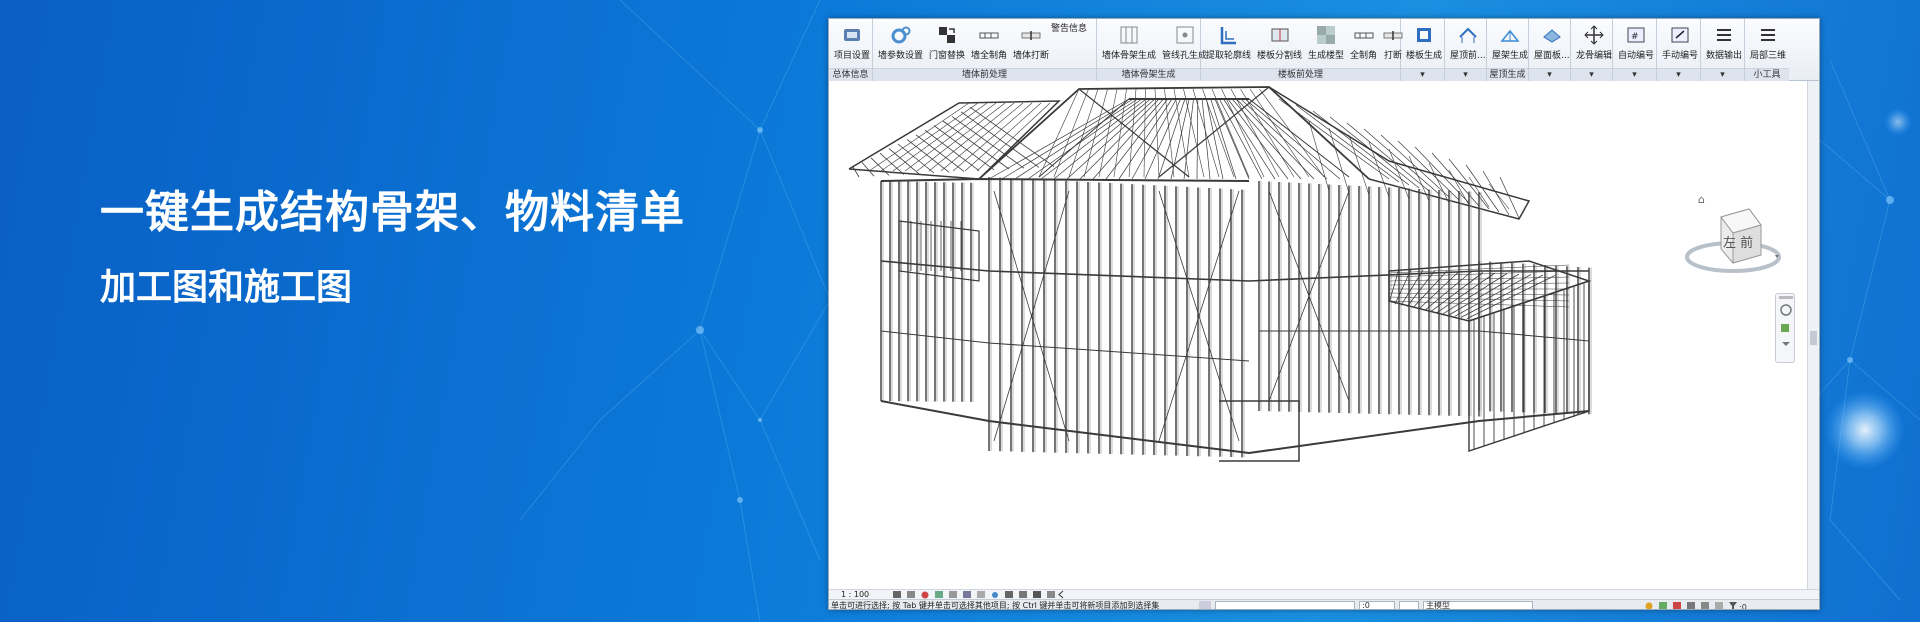 The height and width of the screenshot is (622, 1920). Describe the element at coordinates (1364, 56) in the screenshot. I see `full-miter-label: 全制角` at that location.